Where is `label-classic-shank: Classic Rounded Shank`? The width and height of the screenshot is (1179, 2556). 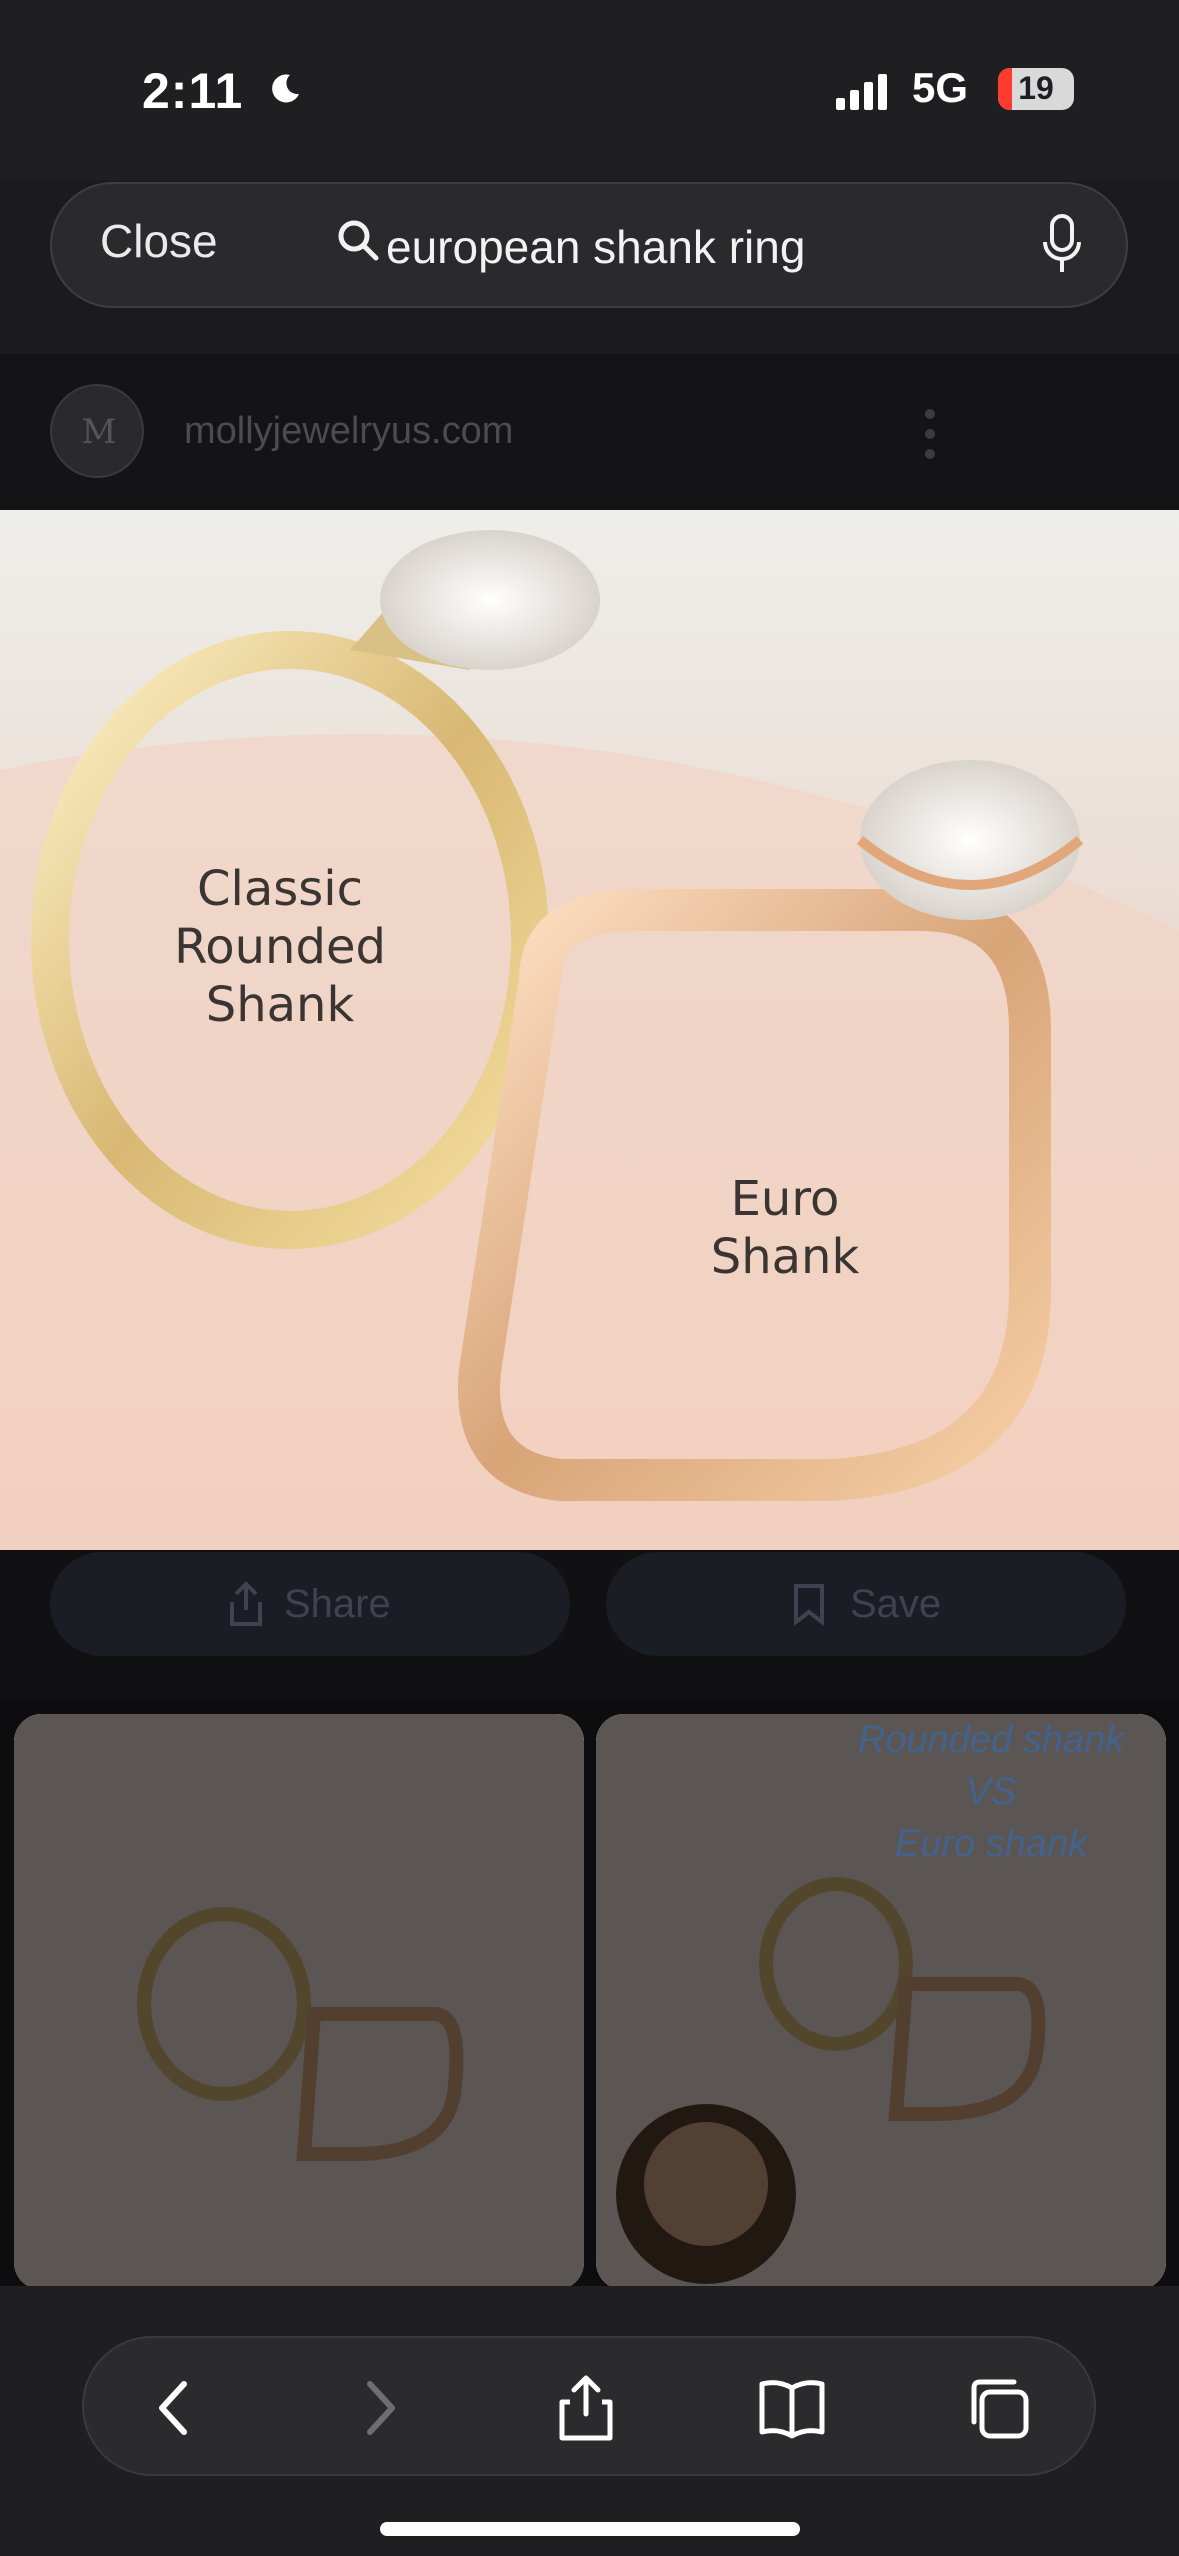 label-classic-shank: Classic Rounded Shank is located at coordinates (280, 947).